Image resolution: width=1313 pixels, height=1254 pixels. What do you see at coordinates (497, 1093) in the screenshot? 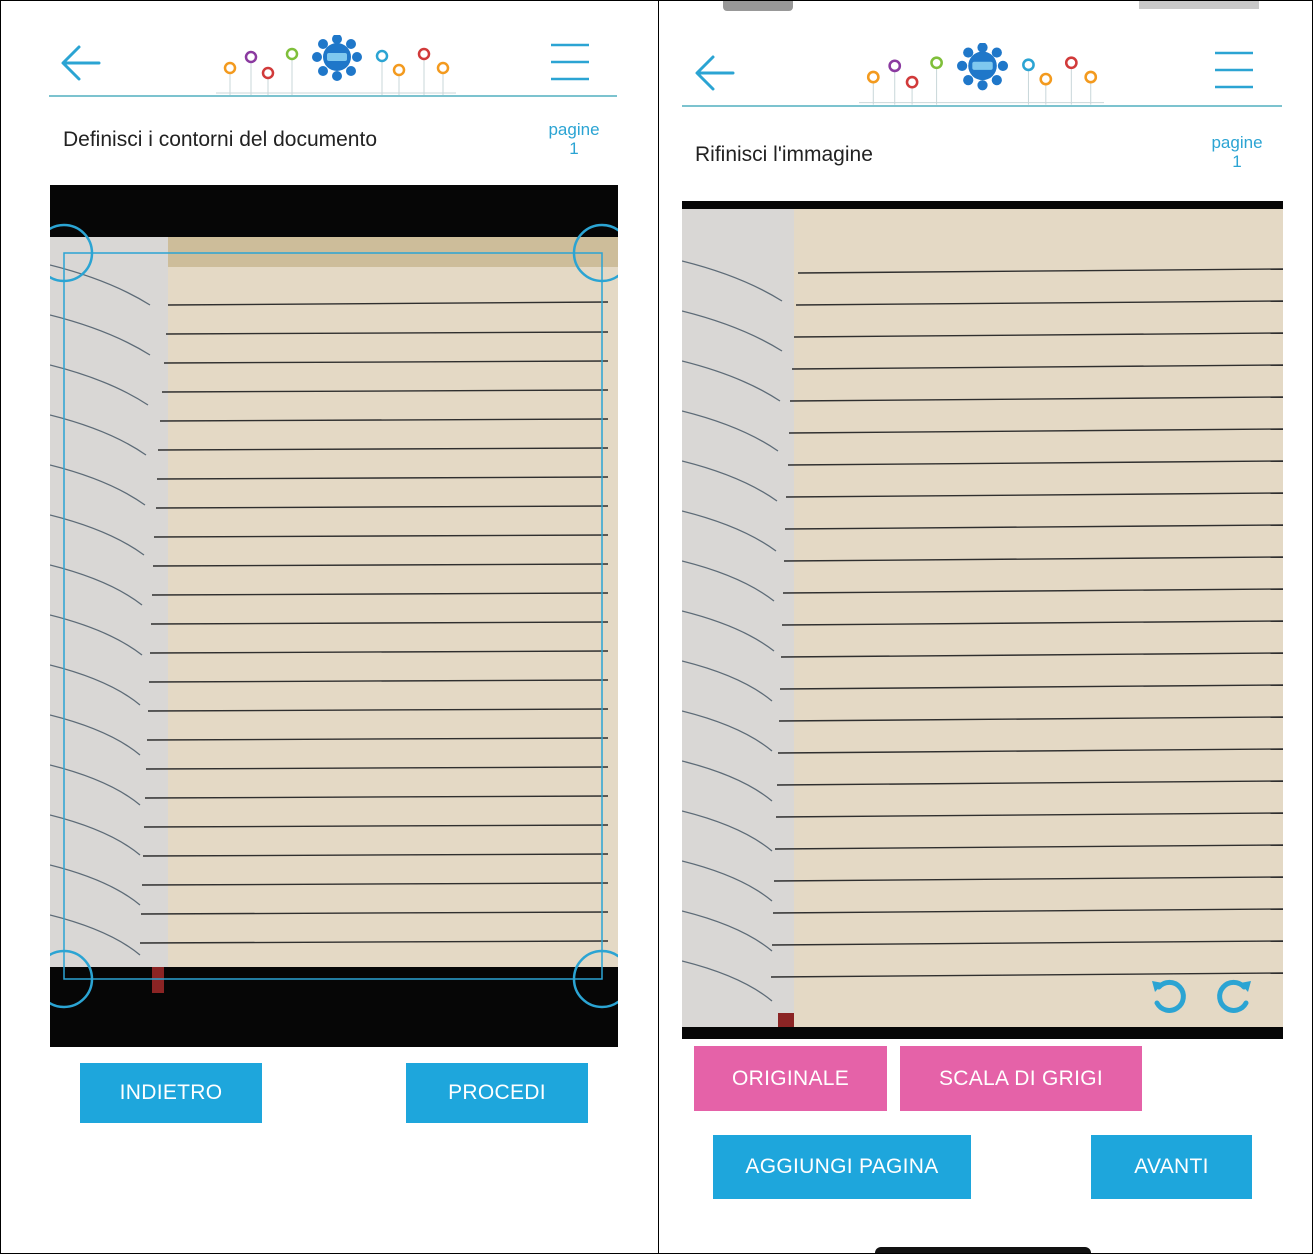
I see `proceed-button: PROCEDI` at bounding box center [497, 1093].